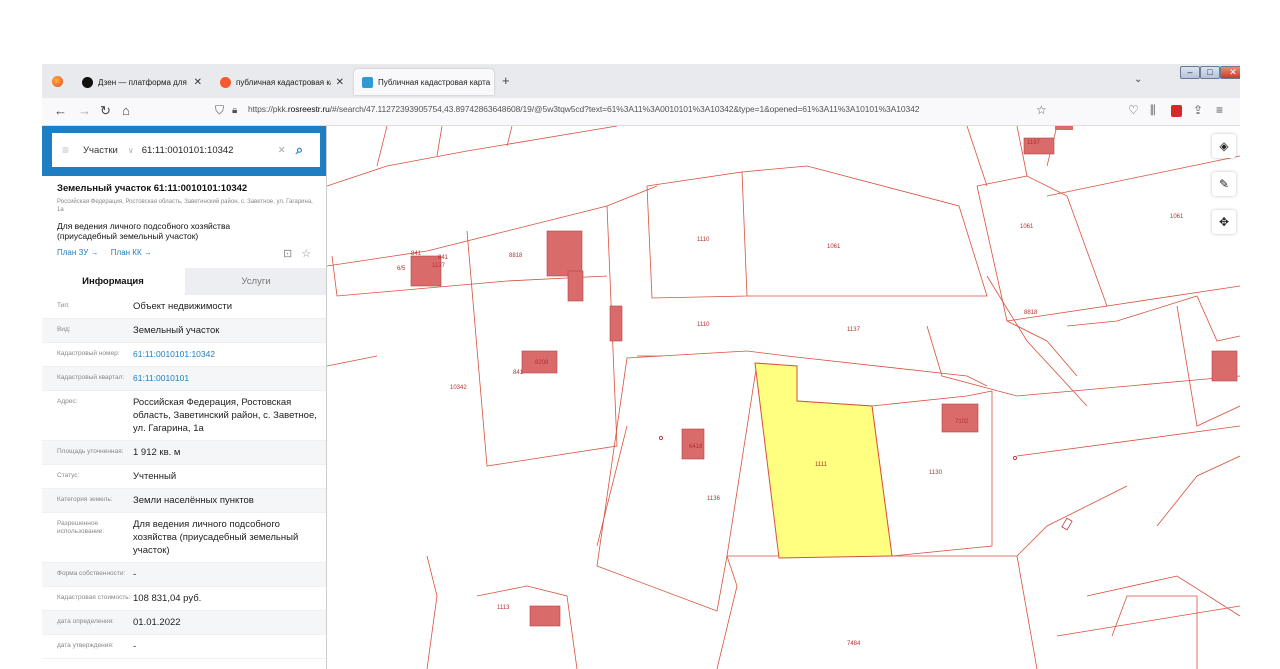 Image resolution: width=1280 pixels, height=669 pixels. Describe the element at coordinates (506, 80) in the screenshot. I see `new-tab-button: +` at that location.